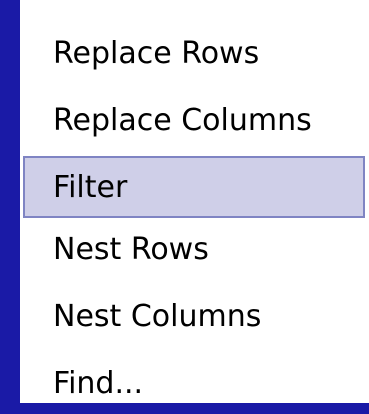 This screenshot has width=369, height=414. I want to click on menu-item-nest-columns: Nest Columns, so click(194, 316).